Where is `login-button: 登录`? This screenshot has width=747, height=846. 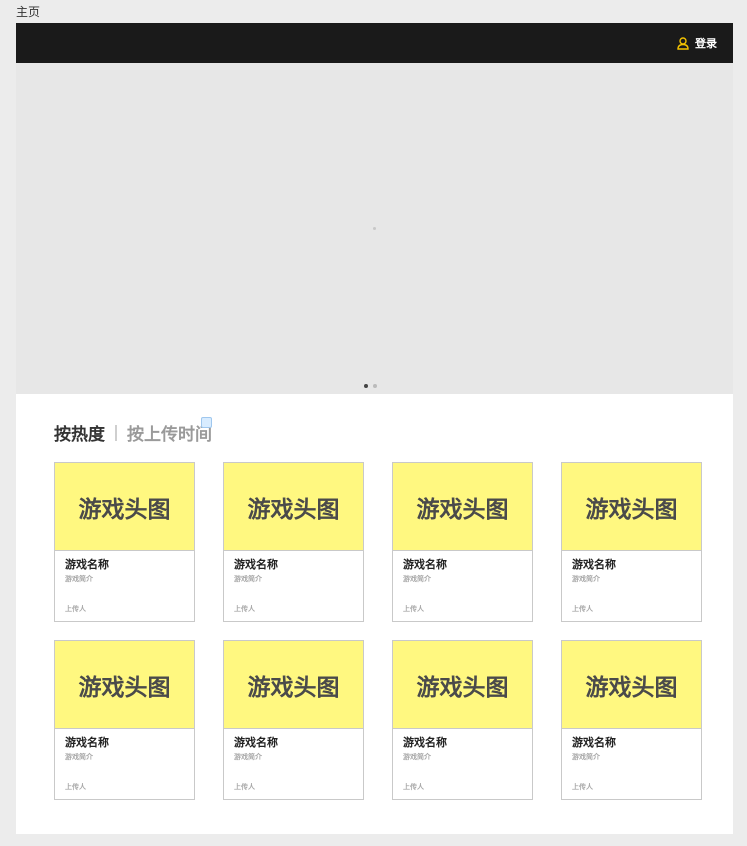
login-button: 登录 is located at coordinates (697, 43).